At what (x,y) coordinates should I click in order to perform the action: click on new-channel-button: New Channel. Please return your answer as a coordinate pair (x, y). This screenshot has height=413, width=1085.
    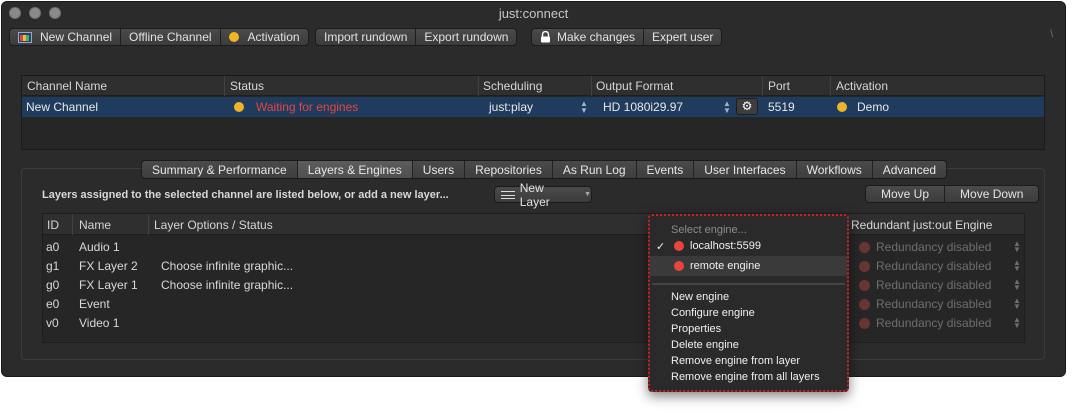
    Looking at the image, I should click on (66, 37).